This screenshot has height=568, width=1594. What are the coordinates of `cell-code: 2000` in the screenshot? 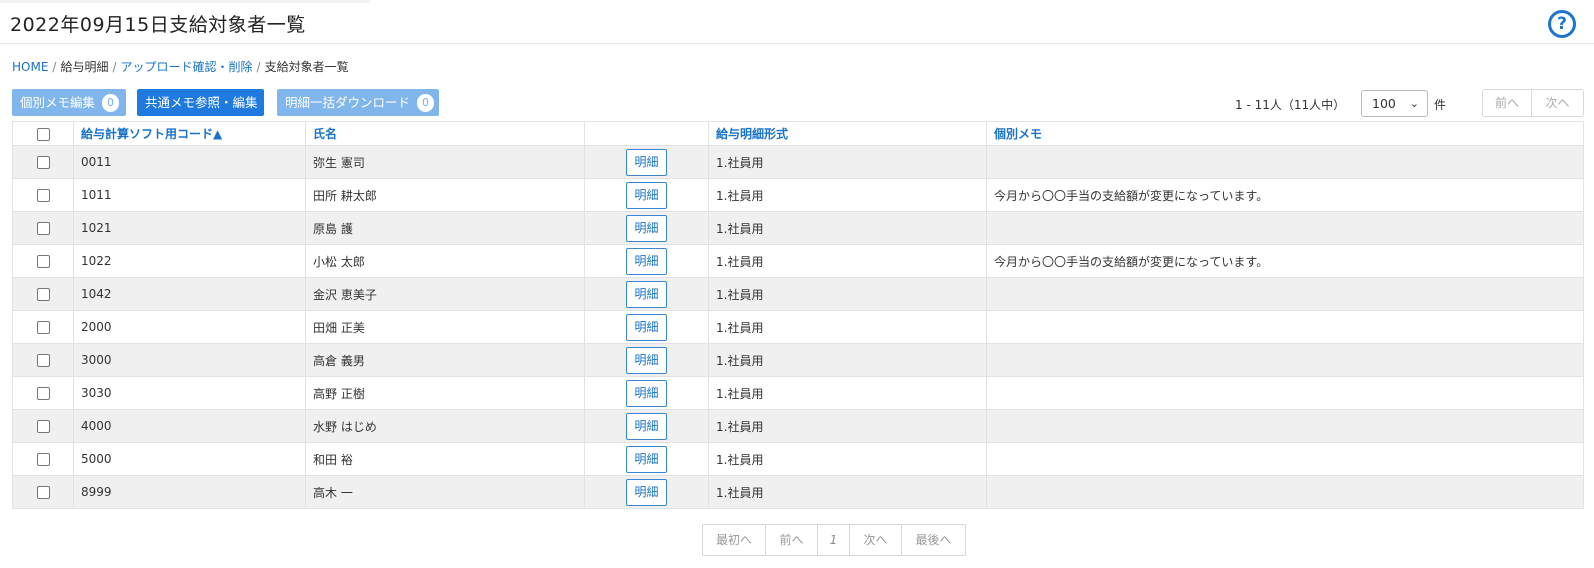 It's located at (189, 327).